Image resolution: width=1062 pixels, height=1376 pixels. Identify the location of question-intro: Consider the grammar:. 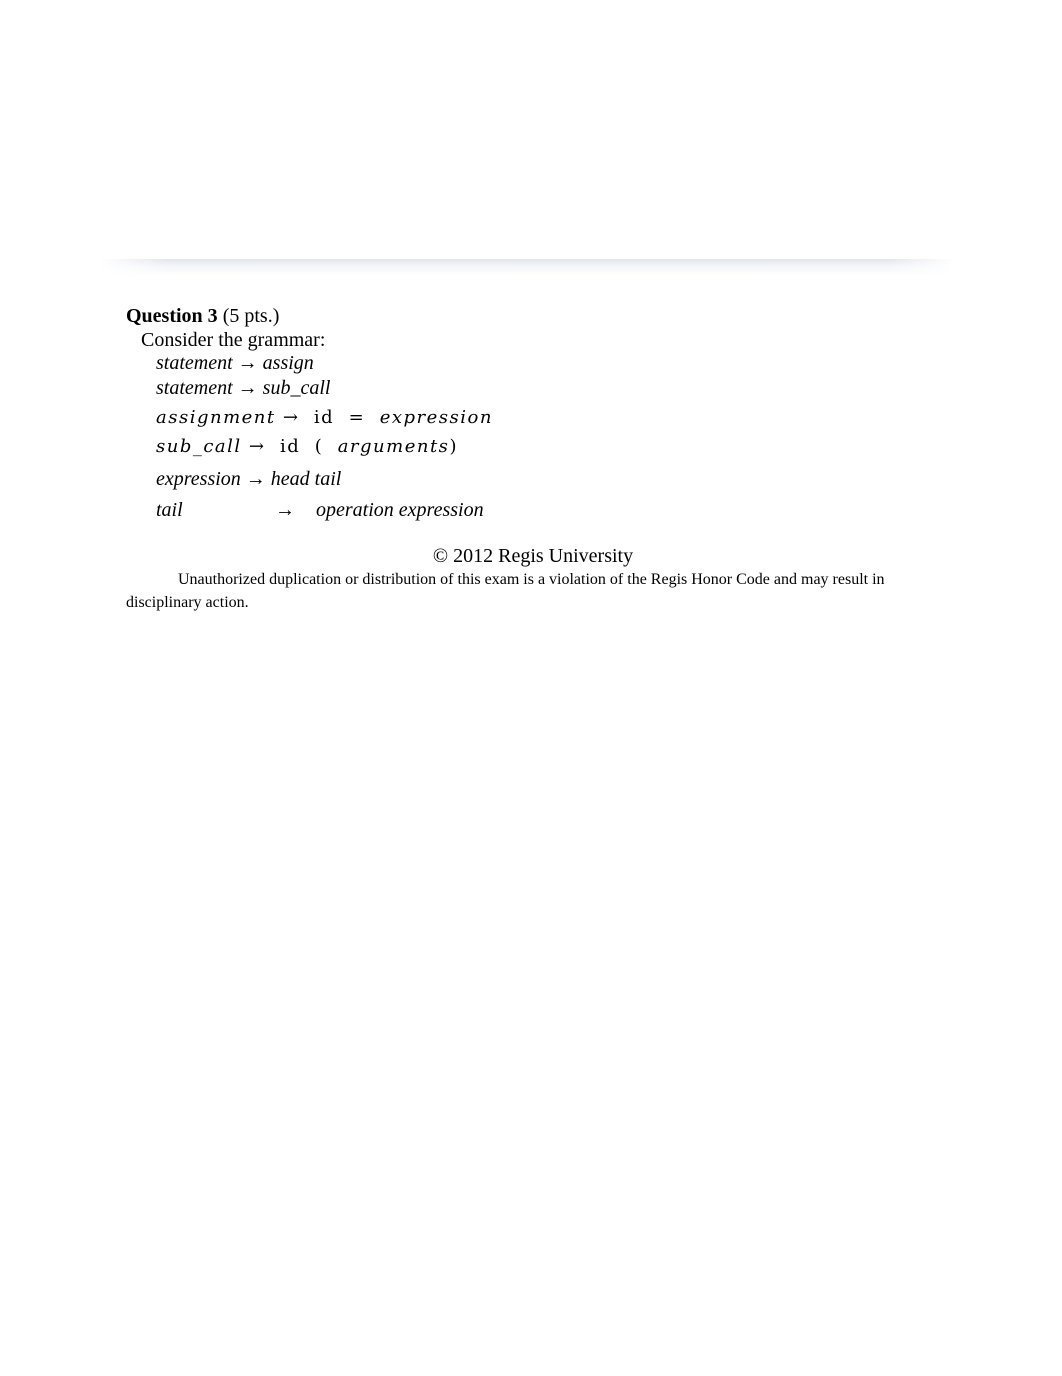
(233, 340).